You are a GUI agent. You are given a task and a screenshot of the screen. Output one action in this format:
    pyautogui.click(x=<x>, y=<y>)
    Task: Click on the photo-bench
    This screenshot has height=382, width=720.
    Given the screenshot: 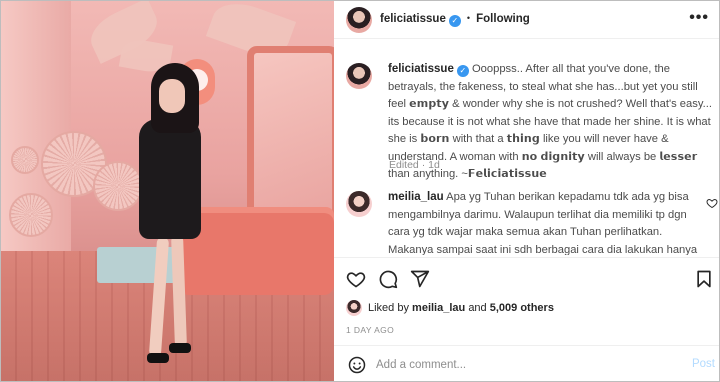 What is the action you would take?
    pyautogui.click(x=256, y=254)
    